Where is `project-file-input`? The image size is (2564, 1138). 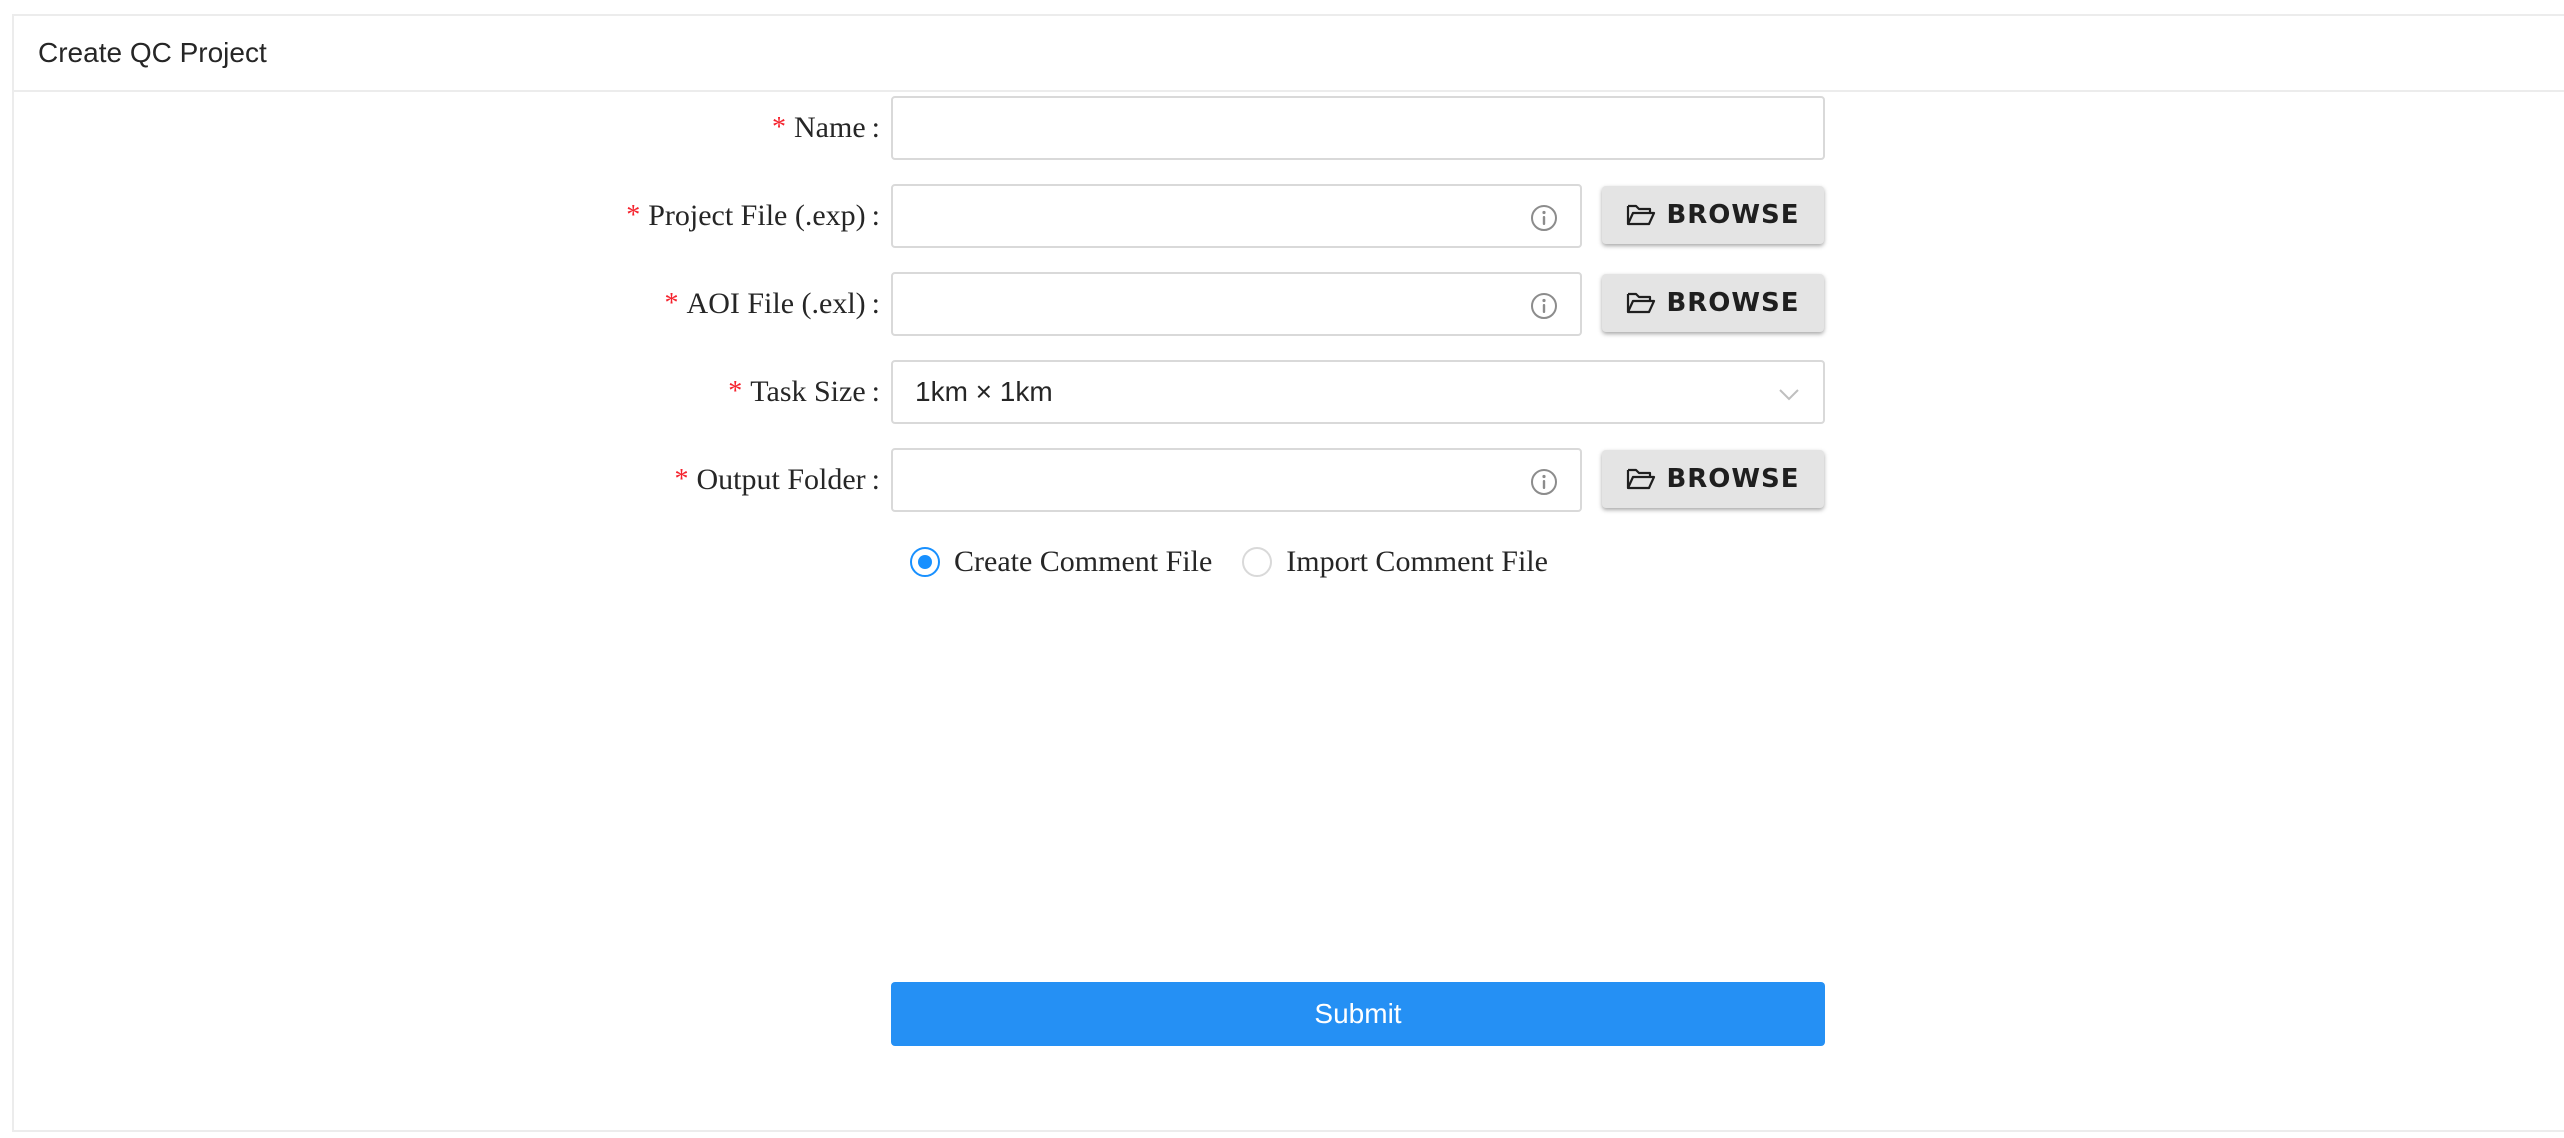 project-file-input is located at coordinates (1236, 216).